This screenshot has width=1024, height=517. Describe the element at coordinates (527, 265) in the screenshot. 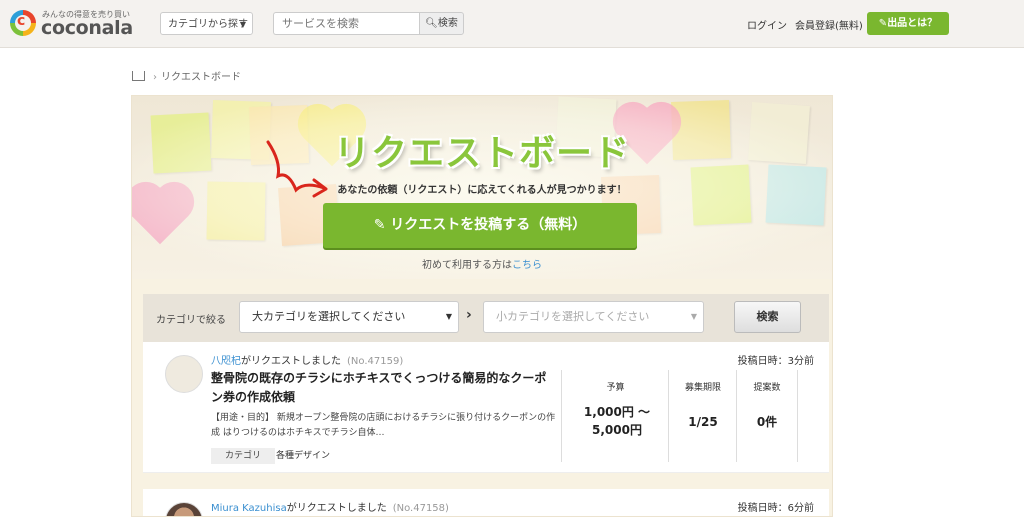

I see `first-time-link: こちら` at that location.